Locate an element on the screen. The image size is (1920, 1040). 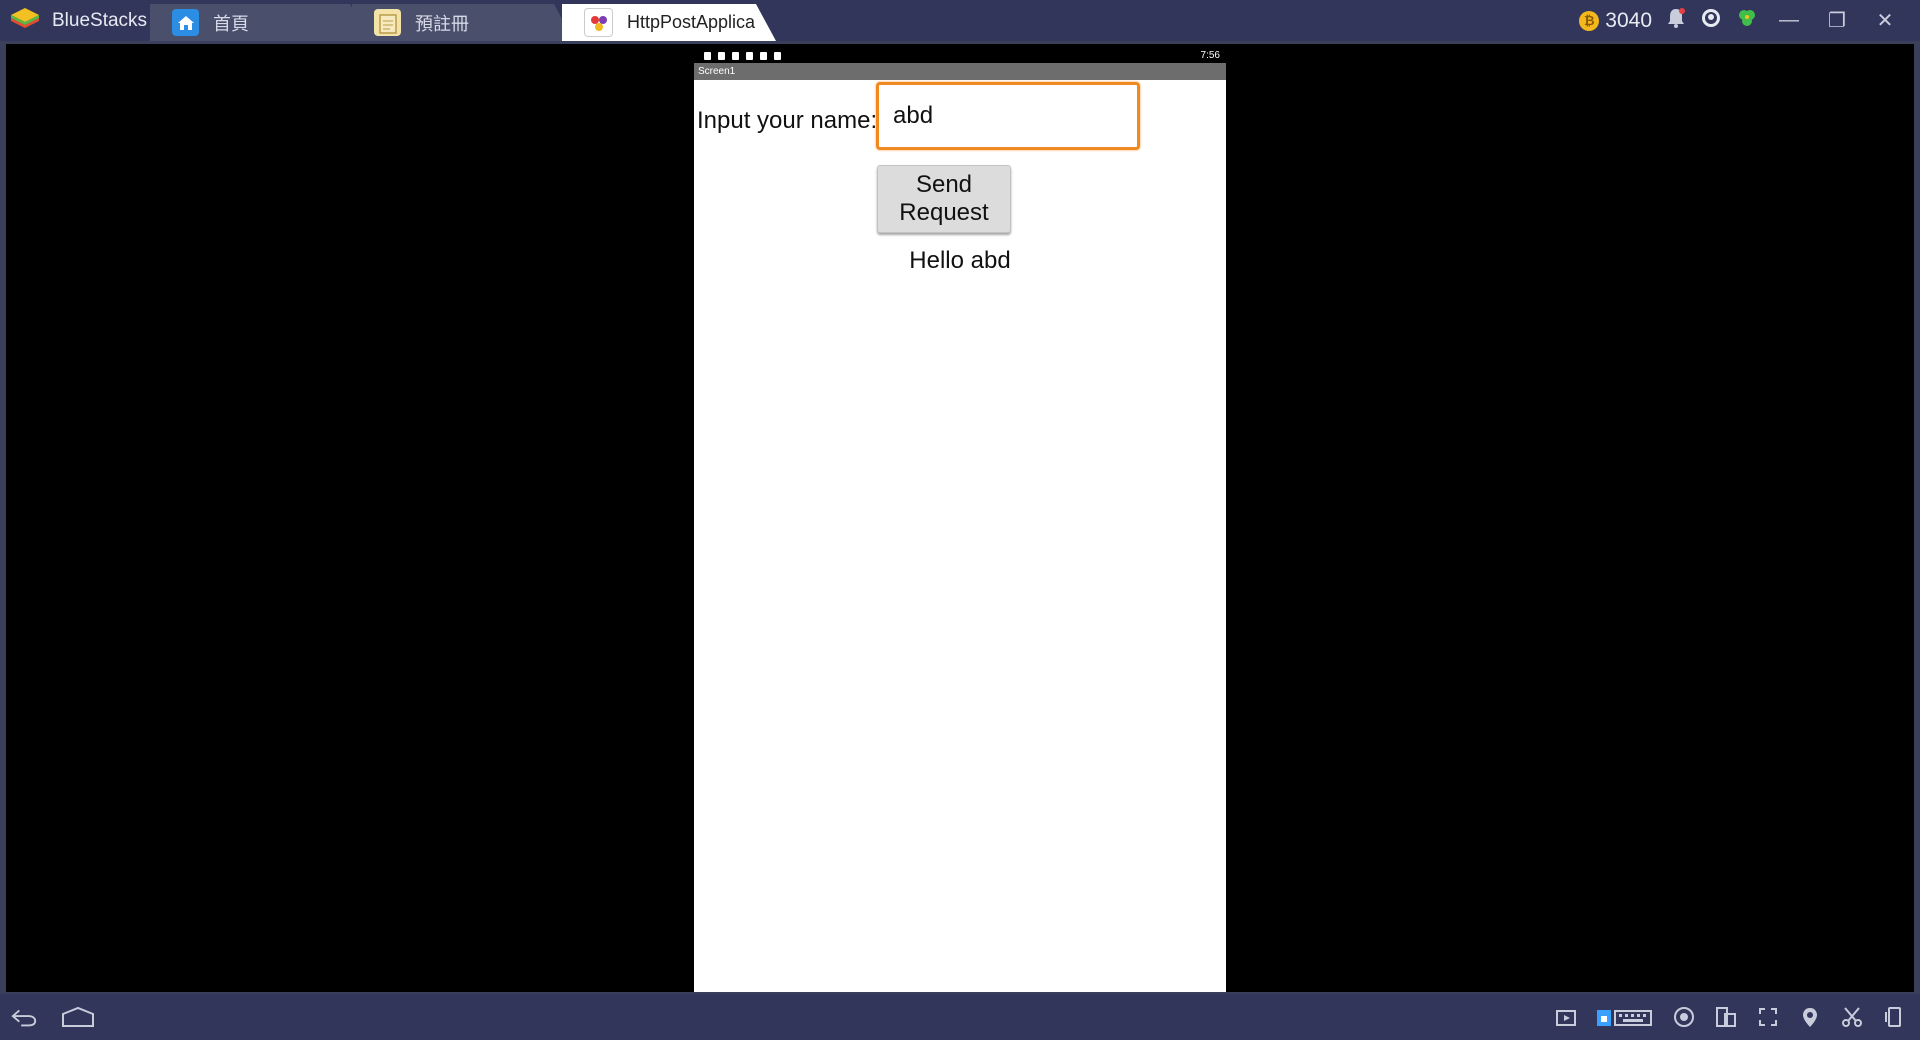
coin-count: 3040 is located at coordinates (1628, 21).